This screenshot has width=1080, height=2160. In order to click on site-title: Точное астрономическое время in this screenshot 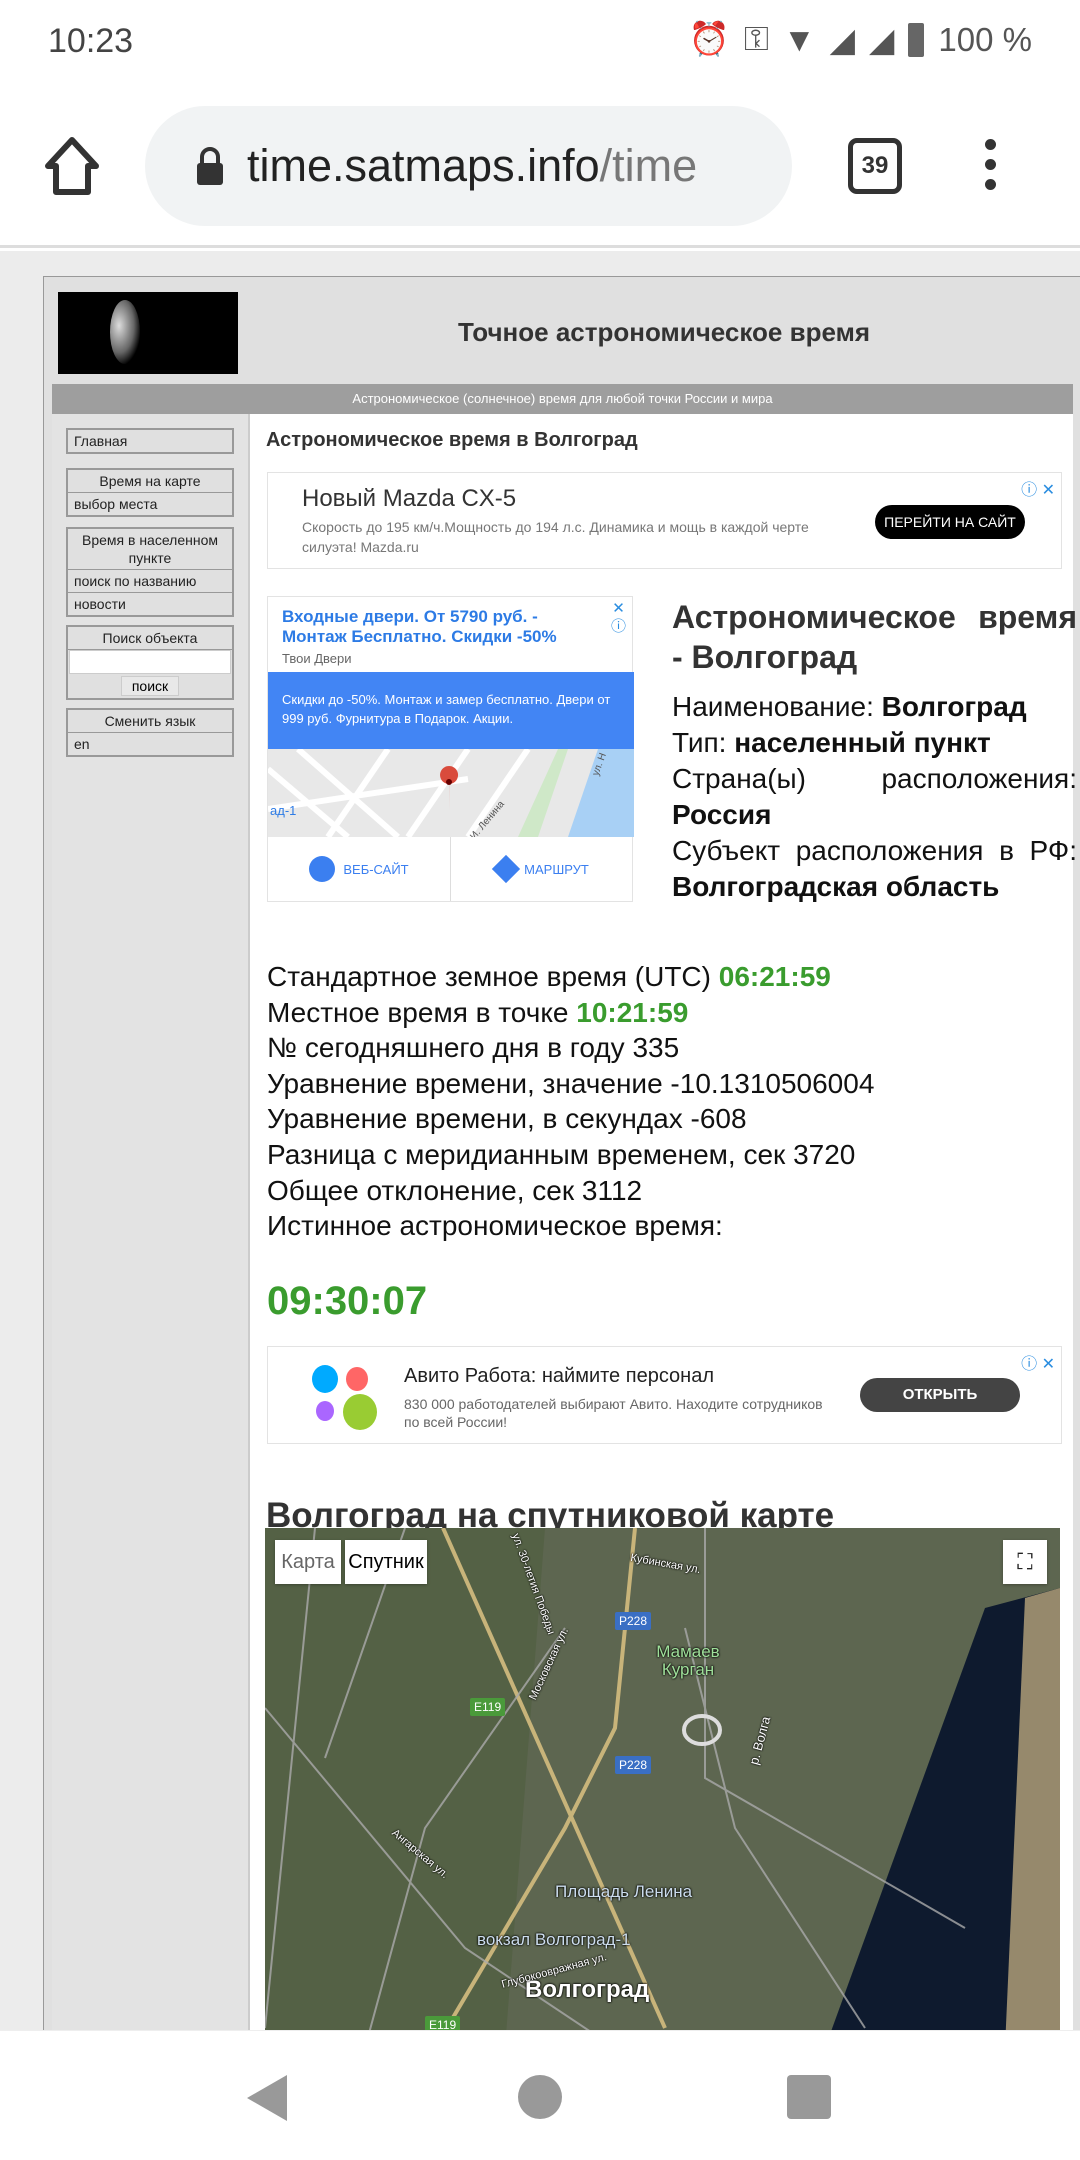, I will do `click(663, 332)`.